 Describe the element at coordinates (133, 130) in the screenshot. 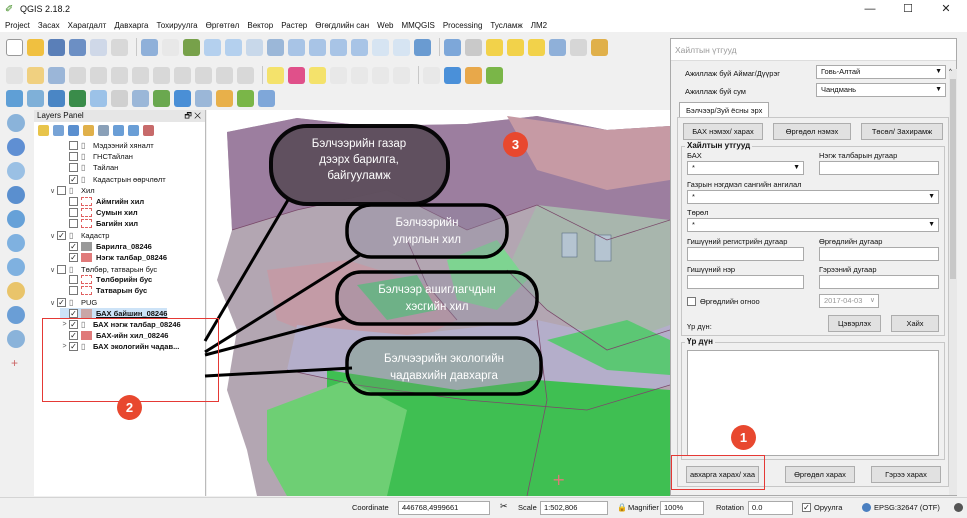

I see `collapse-all-icon` at that location.